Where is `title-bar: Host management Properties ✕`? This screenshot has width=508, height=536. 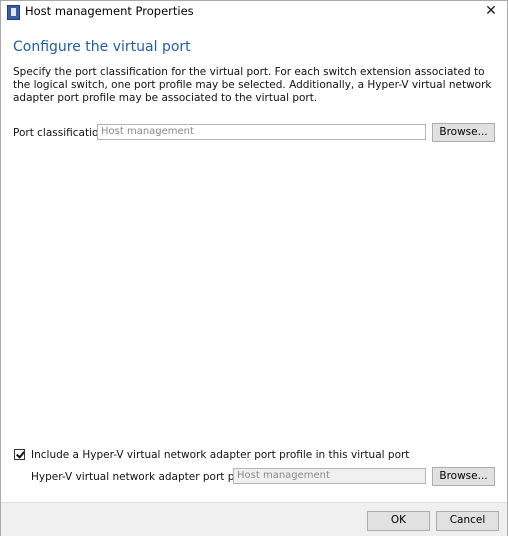
title-bar: Host management Properties ✕ is located at coordinates (254, 12).